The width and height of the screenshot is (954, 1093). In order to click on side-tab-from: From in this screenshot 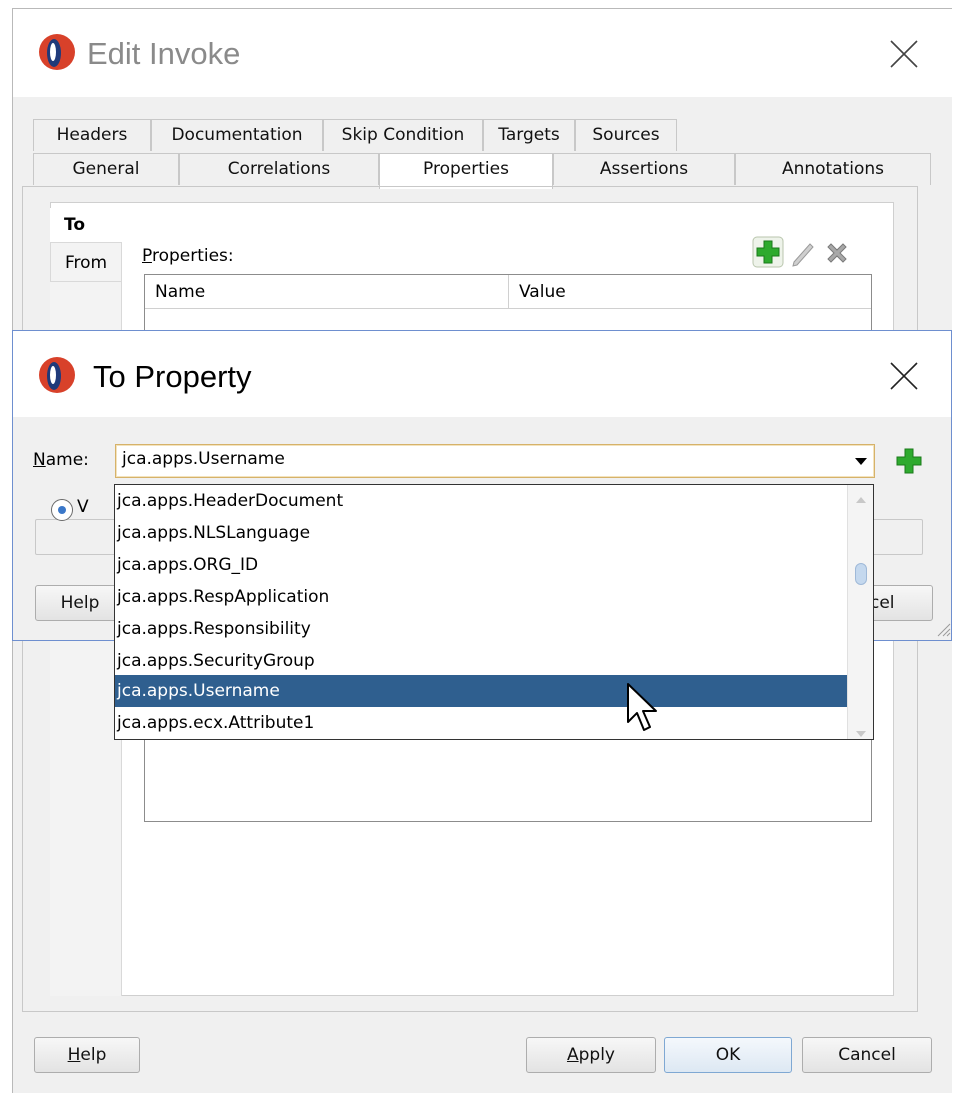, I will do `click(86, 262)`.